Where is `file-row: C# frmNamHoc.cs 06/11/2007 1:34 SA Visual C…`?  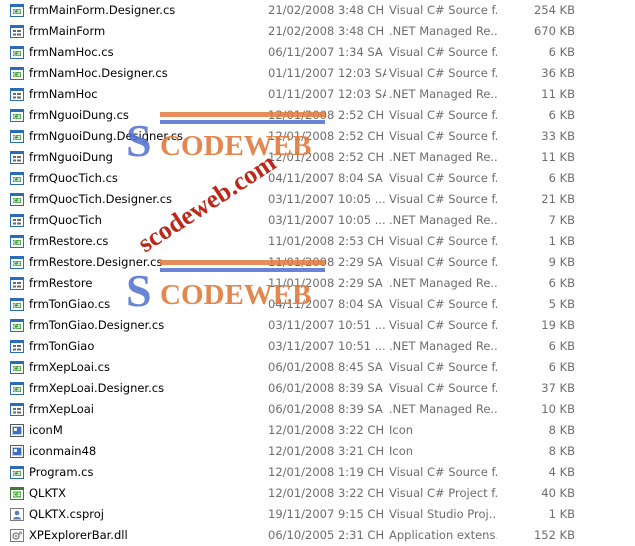 file-row: C# frmNamHoc.cs 06/11/2007 1:34 SA Visual C… is located at coordinates (317, 52).